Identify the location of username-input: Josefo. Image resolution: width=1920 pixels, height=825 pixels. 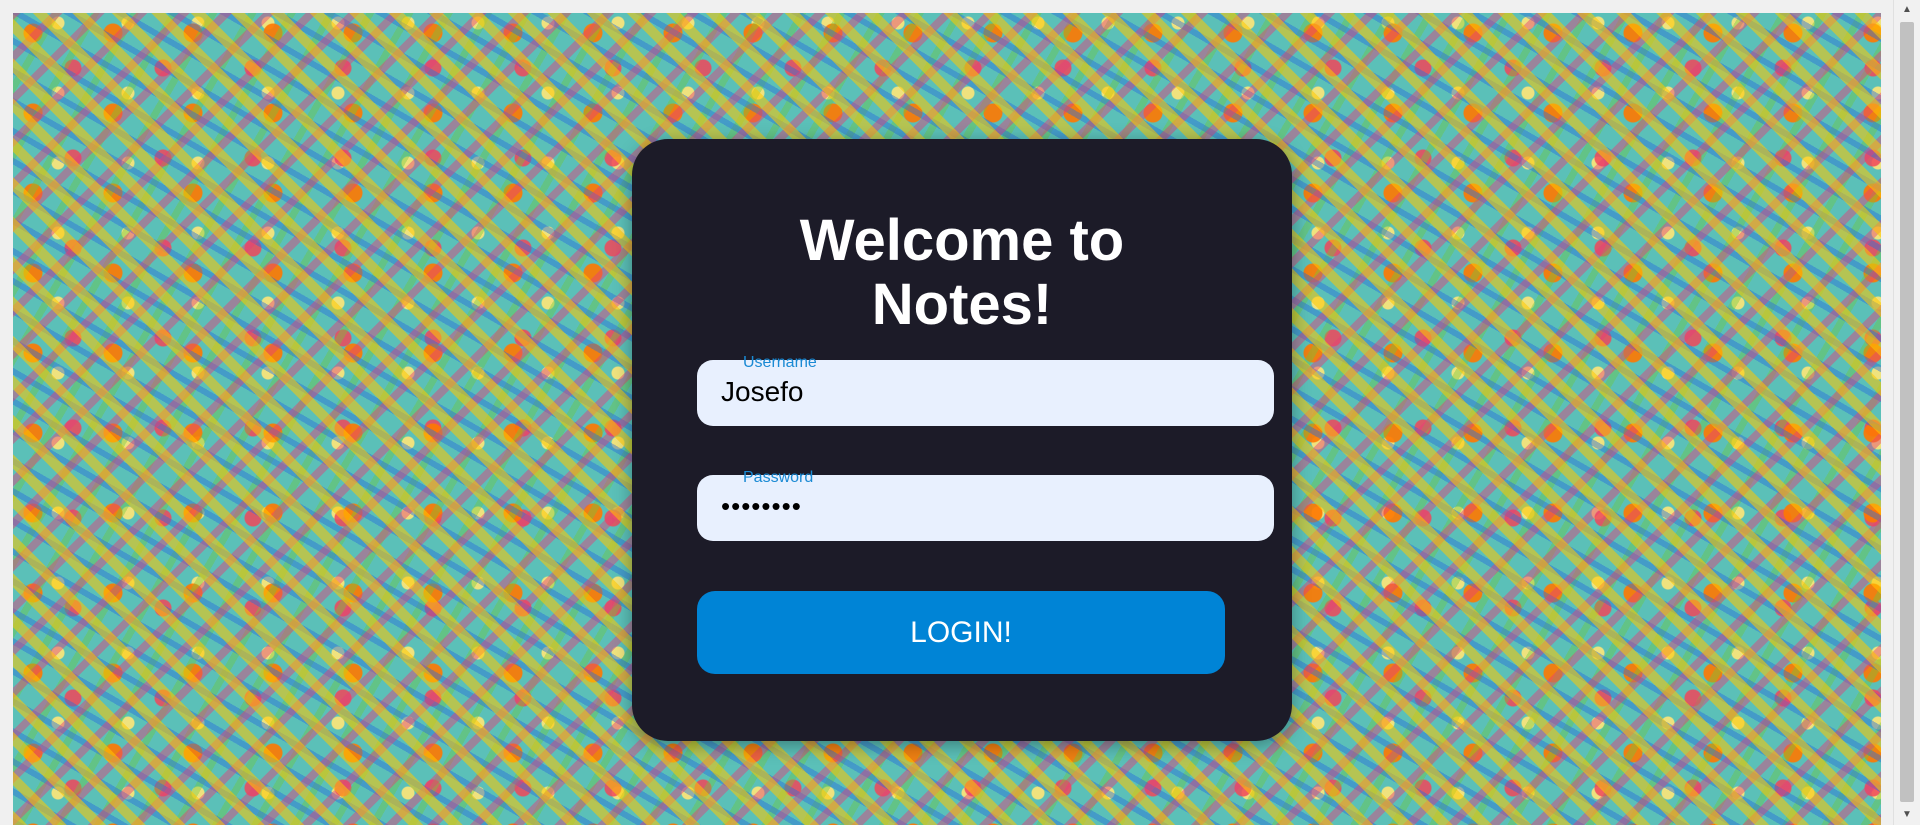
(762, 392).